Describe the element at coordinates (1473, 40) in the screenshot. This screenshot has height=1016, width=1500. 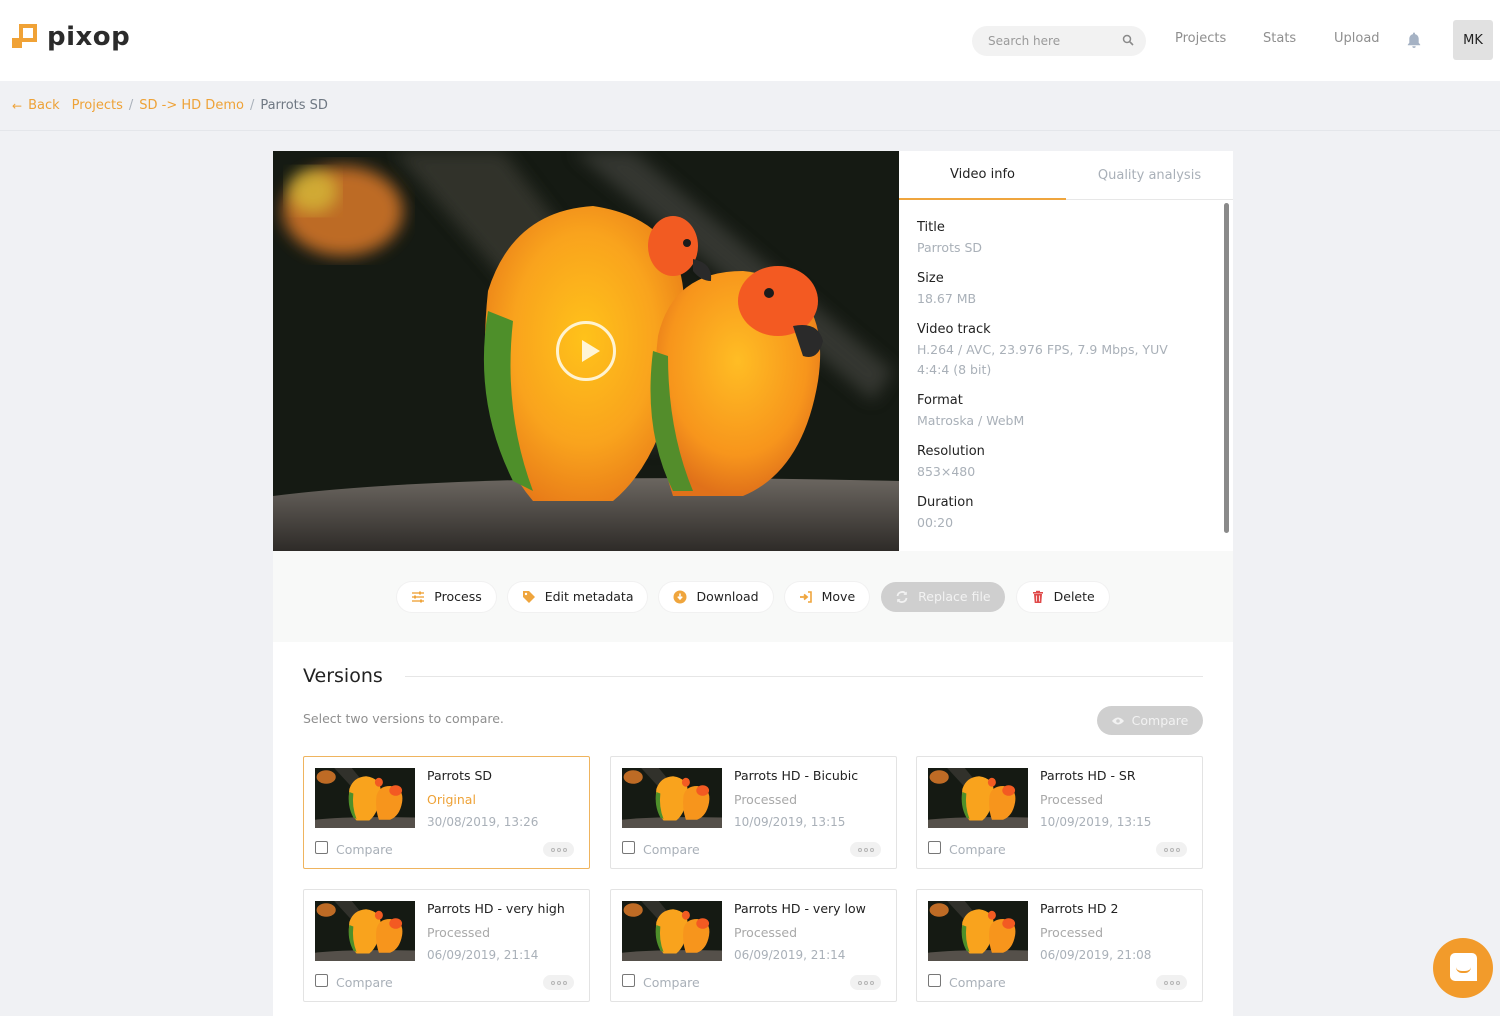
I see `user-avatar: MK` at that location.